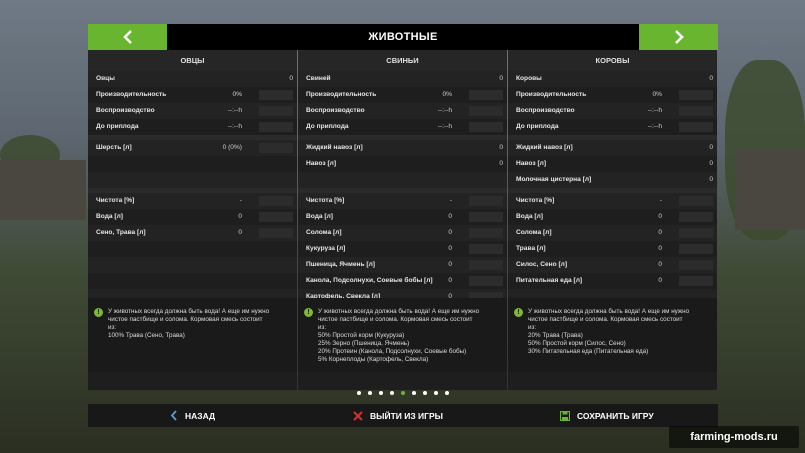 The height and width of the screenshot is (453, 805). What do you see at coordinates (340, 264) in the screenshot?
I see `stat-label: Пшеница, Ячмень [л]` at bounding box center [340, 264].